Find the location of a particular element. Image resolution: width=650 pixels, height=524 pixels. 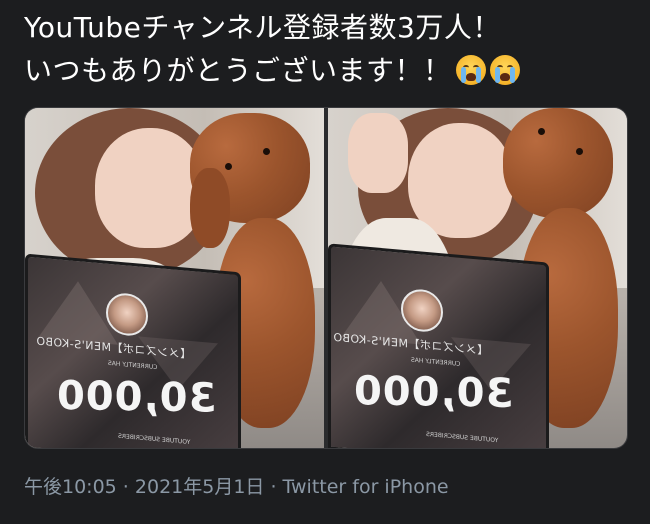

tweet-date: 2021年5月1日 is located at coordinates (200, 487).